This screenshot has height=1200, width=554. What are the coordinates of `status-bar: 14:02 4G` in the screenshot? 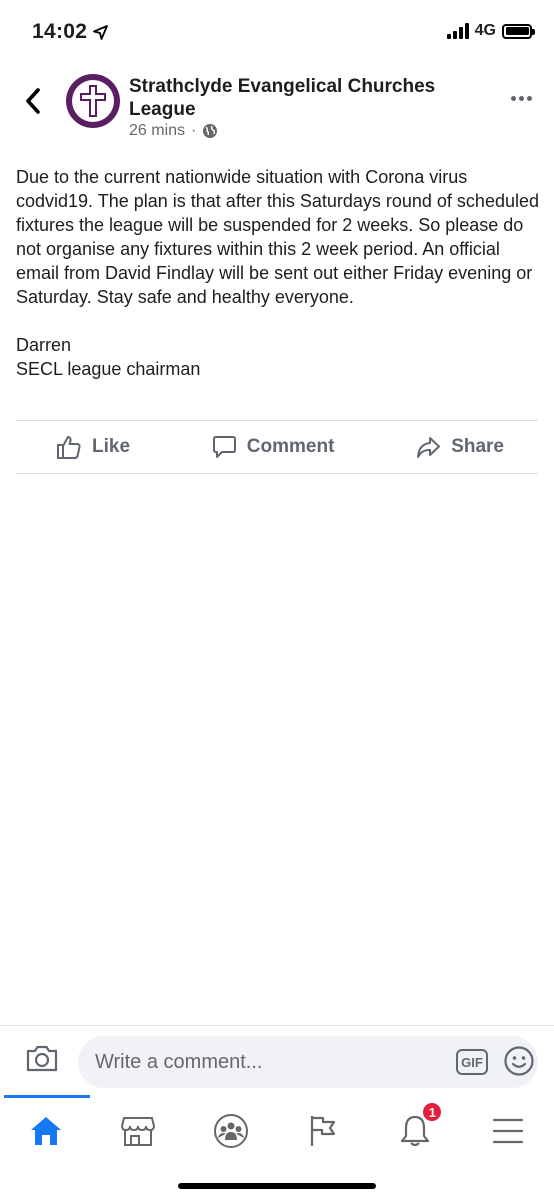 It's located at (277, 33).